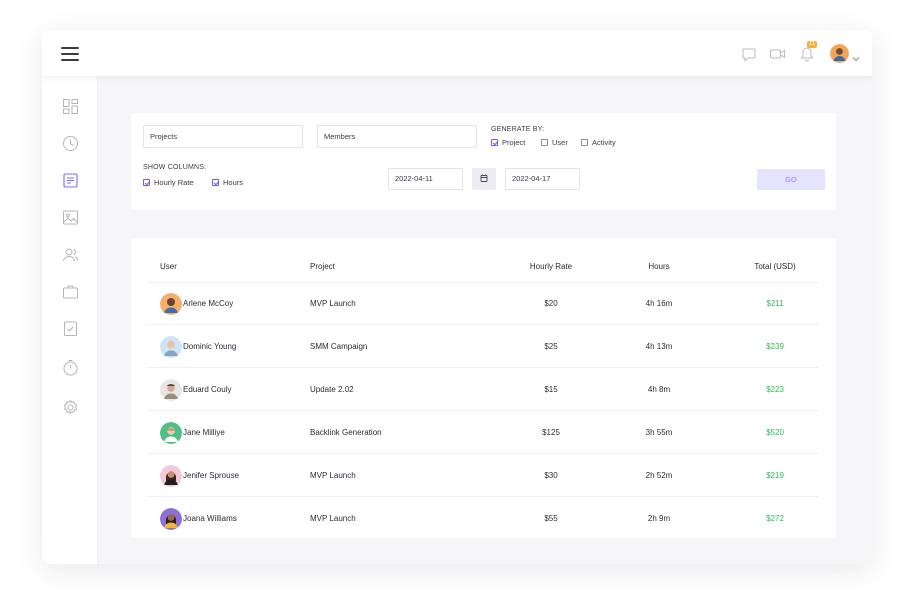 This screenshot has width=912, height=607. I want to click on video-icon, so click(778, 54).